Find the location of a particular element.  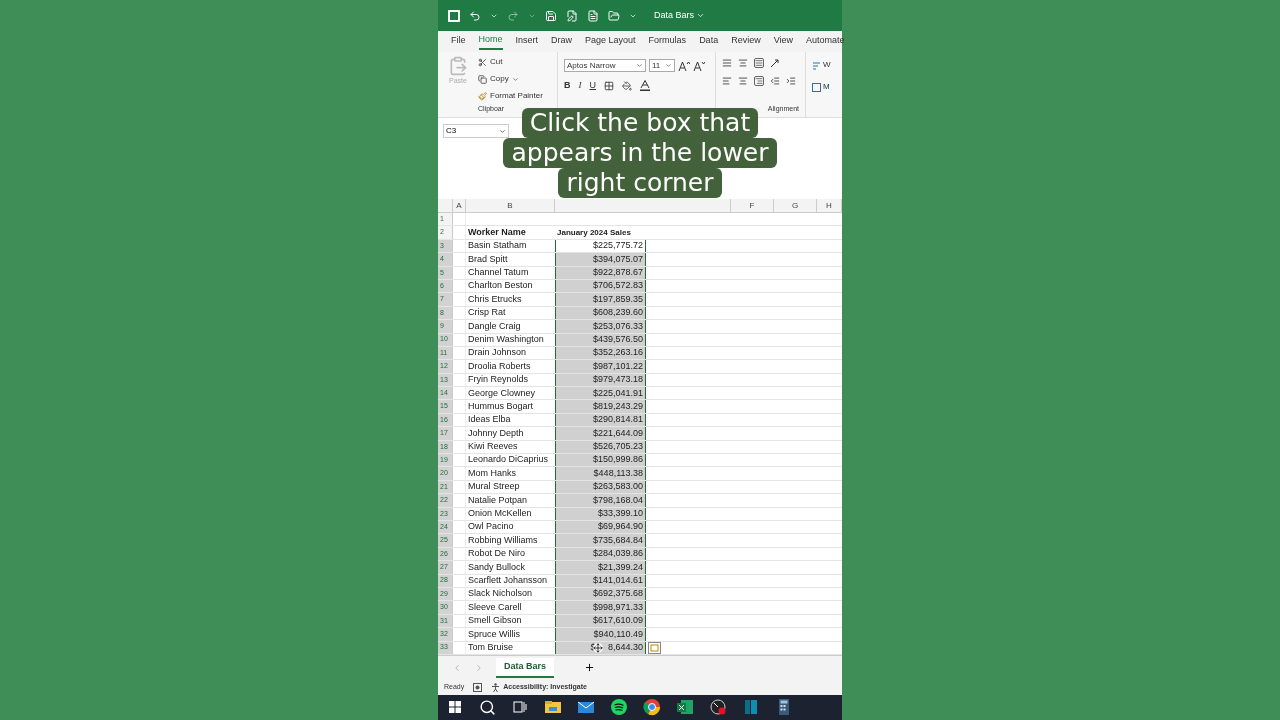

column-header: G is located at coordinates (795, 205).